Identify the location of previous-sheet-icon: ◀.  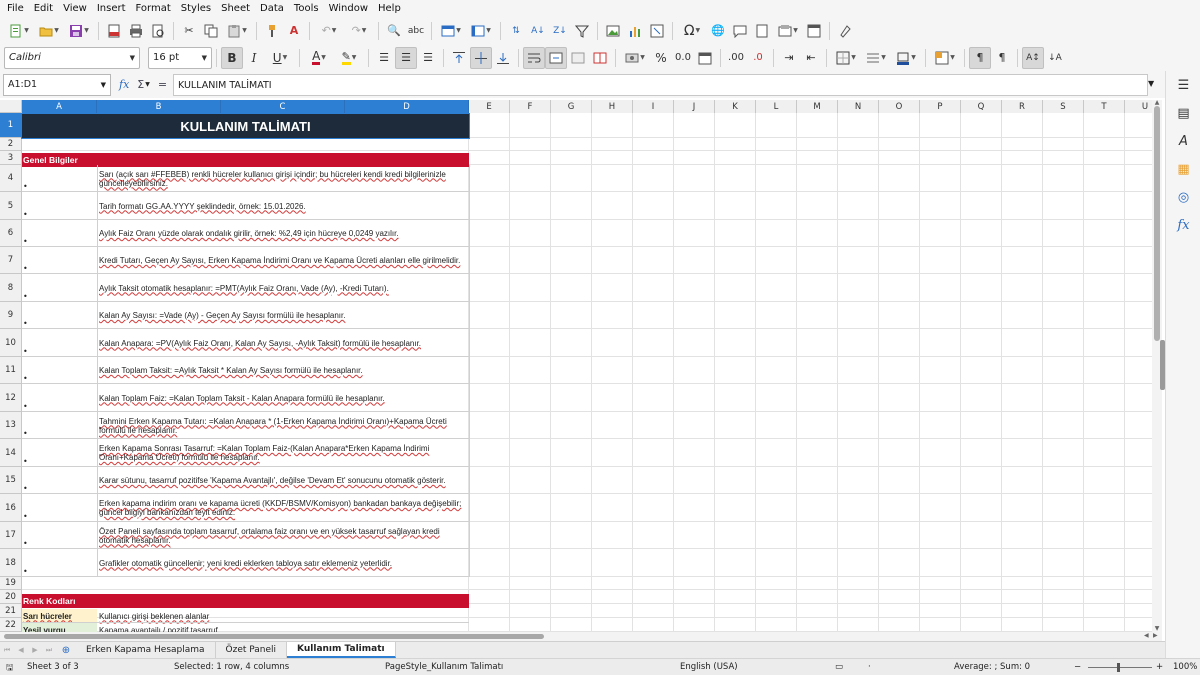
(21, 650).